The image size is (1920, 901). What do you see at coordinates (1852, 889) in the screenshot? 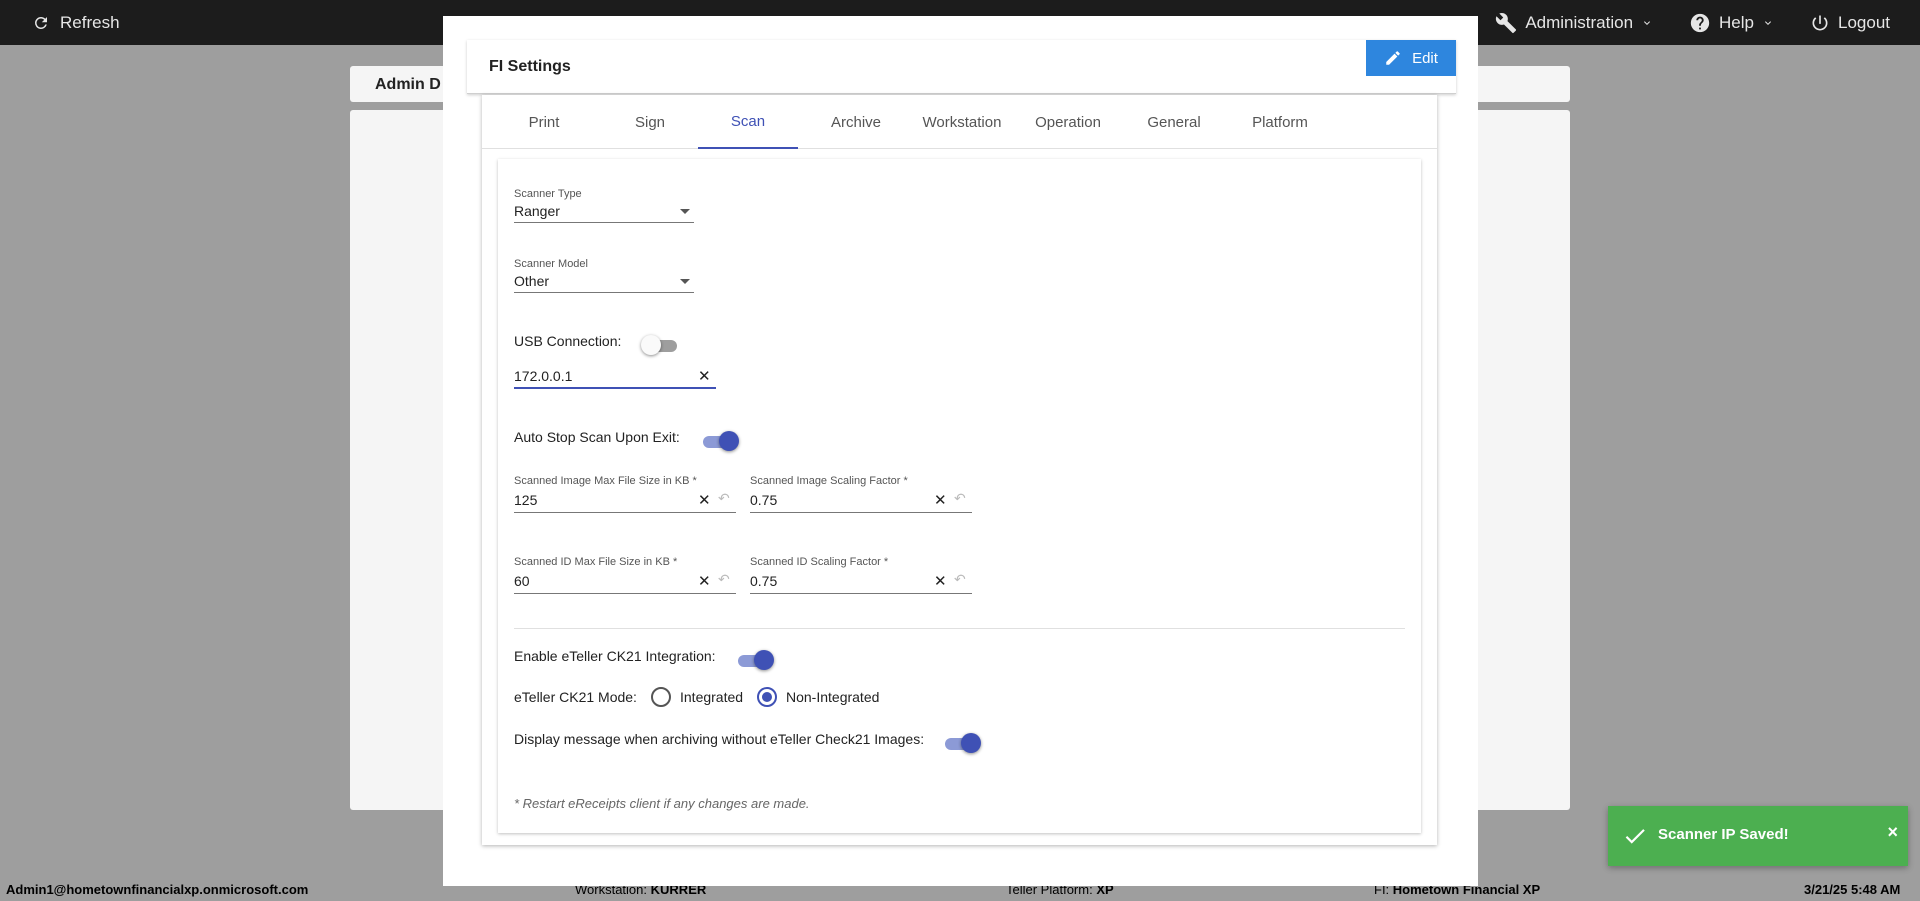
I see `status-datetime: 3/21/25 5:48 AM` at bounding box center [1852, 889].